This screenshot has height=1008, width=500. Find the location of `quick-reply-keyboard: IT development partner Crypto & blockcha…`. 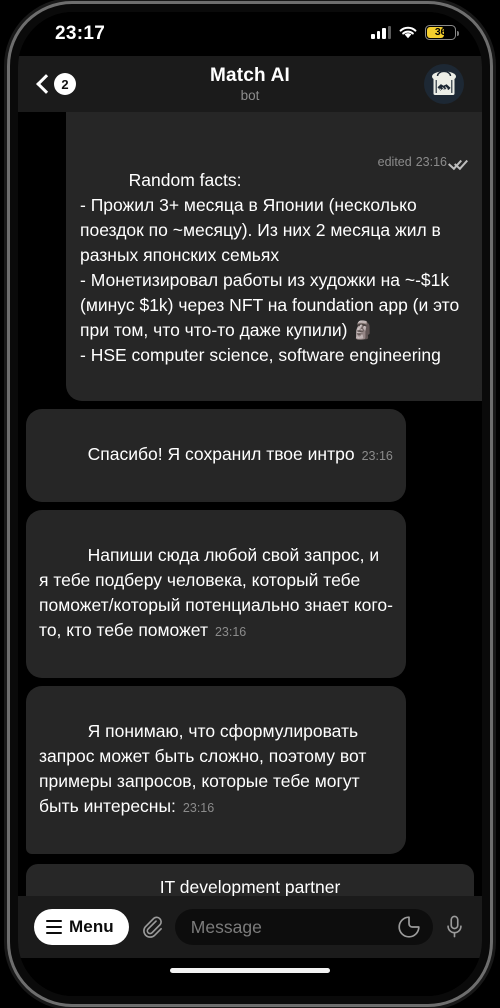

quick-reply-keyboard: IT development partner Crypto & blockcha… is located at coordinates (250, 880).